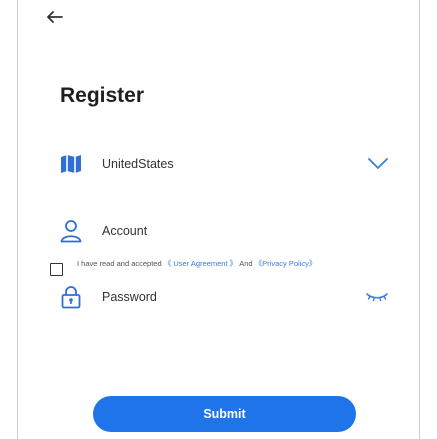 The height and width of the screenshot is (439, 437). Describe the element at coordinates (223, 297) in the screenshot. I see `password-field: Password` at that location.